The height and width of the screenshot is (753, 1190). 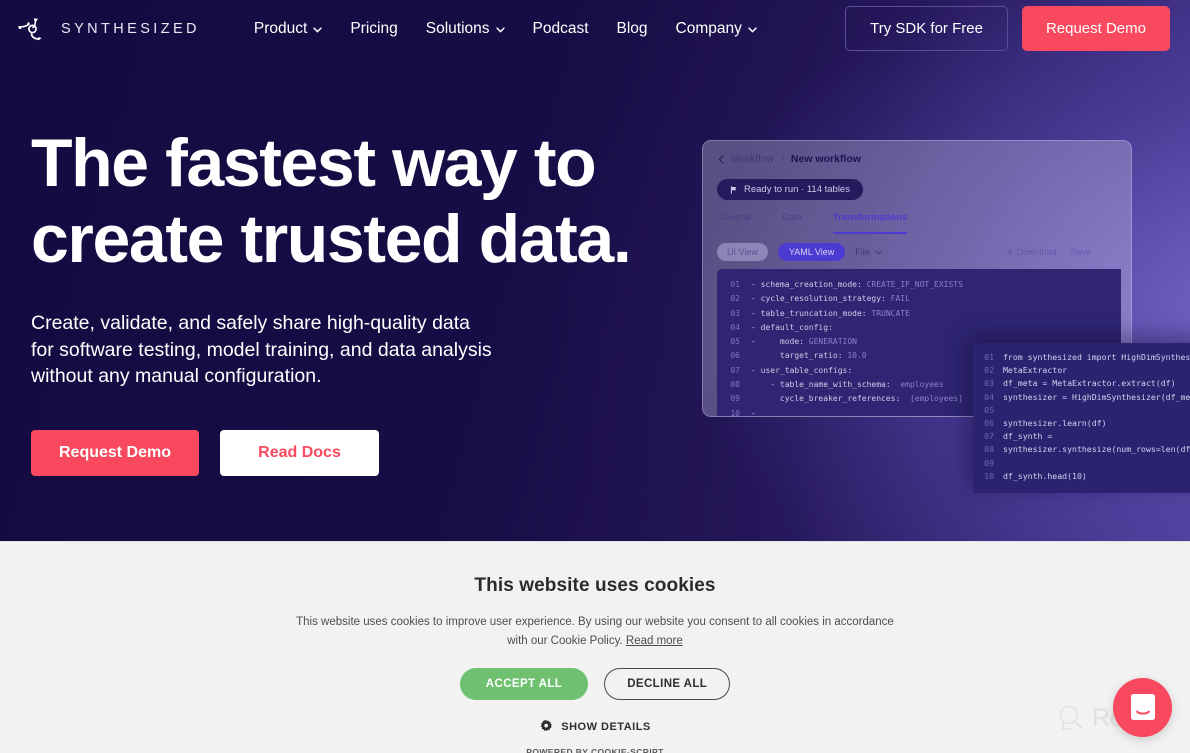 I want to click on code-text: MetaExtractor, so click(x=1035, y=370).